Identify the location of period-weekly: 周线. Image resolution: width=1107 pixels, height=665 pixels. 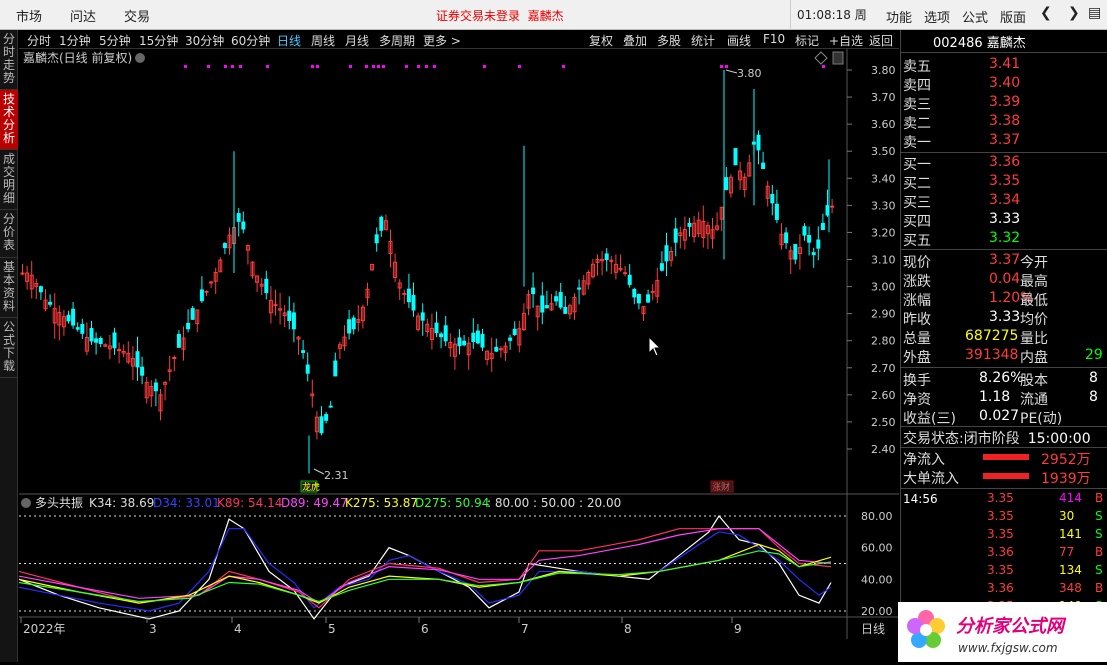
(323, 40).